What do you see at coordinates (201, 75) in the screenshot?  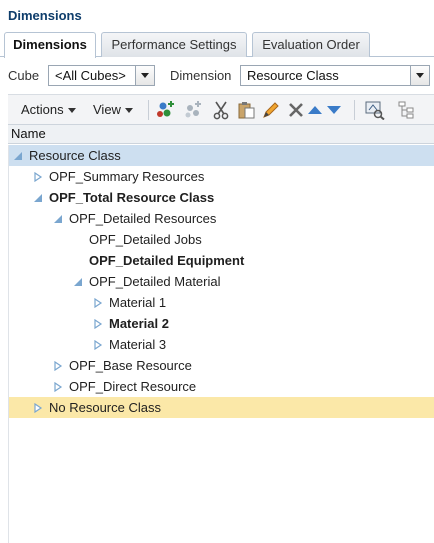 I see `dimension-label: Dimension` at bounding box center [201, 75].